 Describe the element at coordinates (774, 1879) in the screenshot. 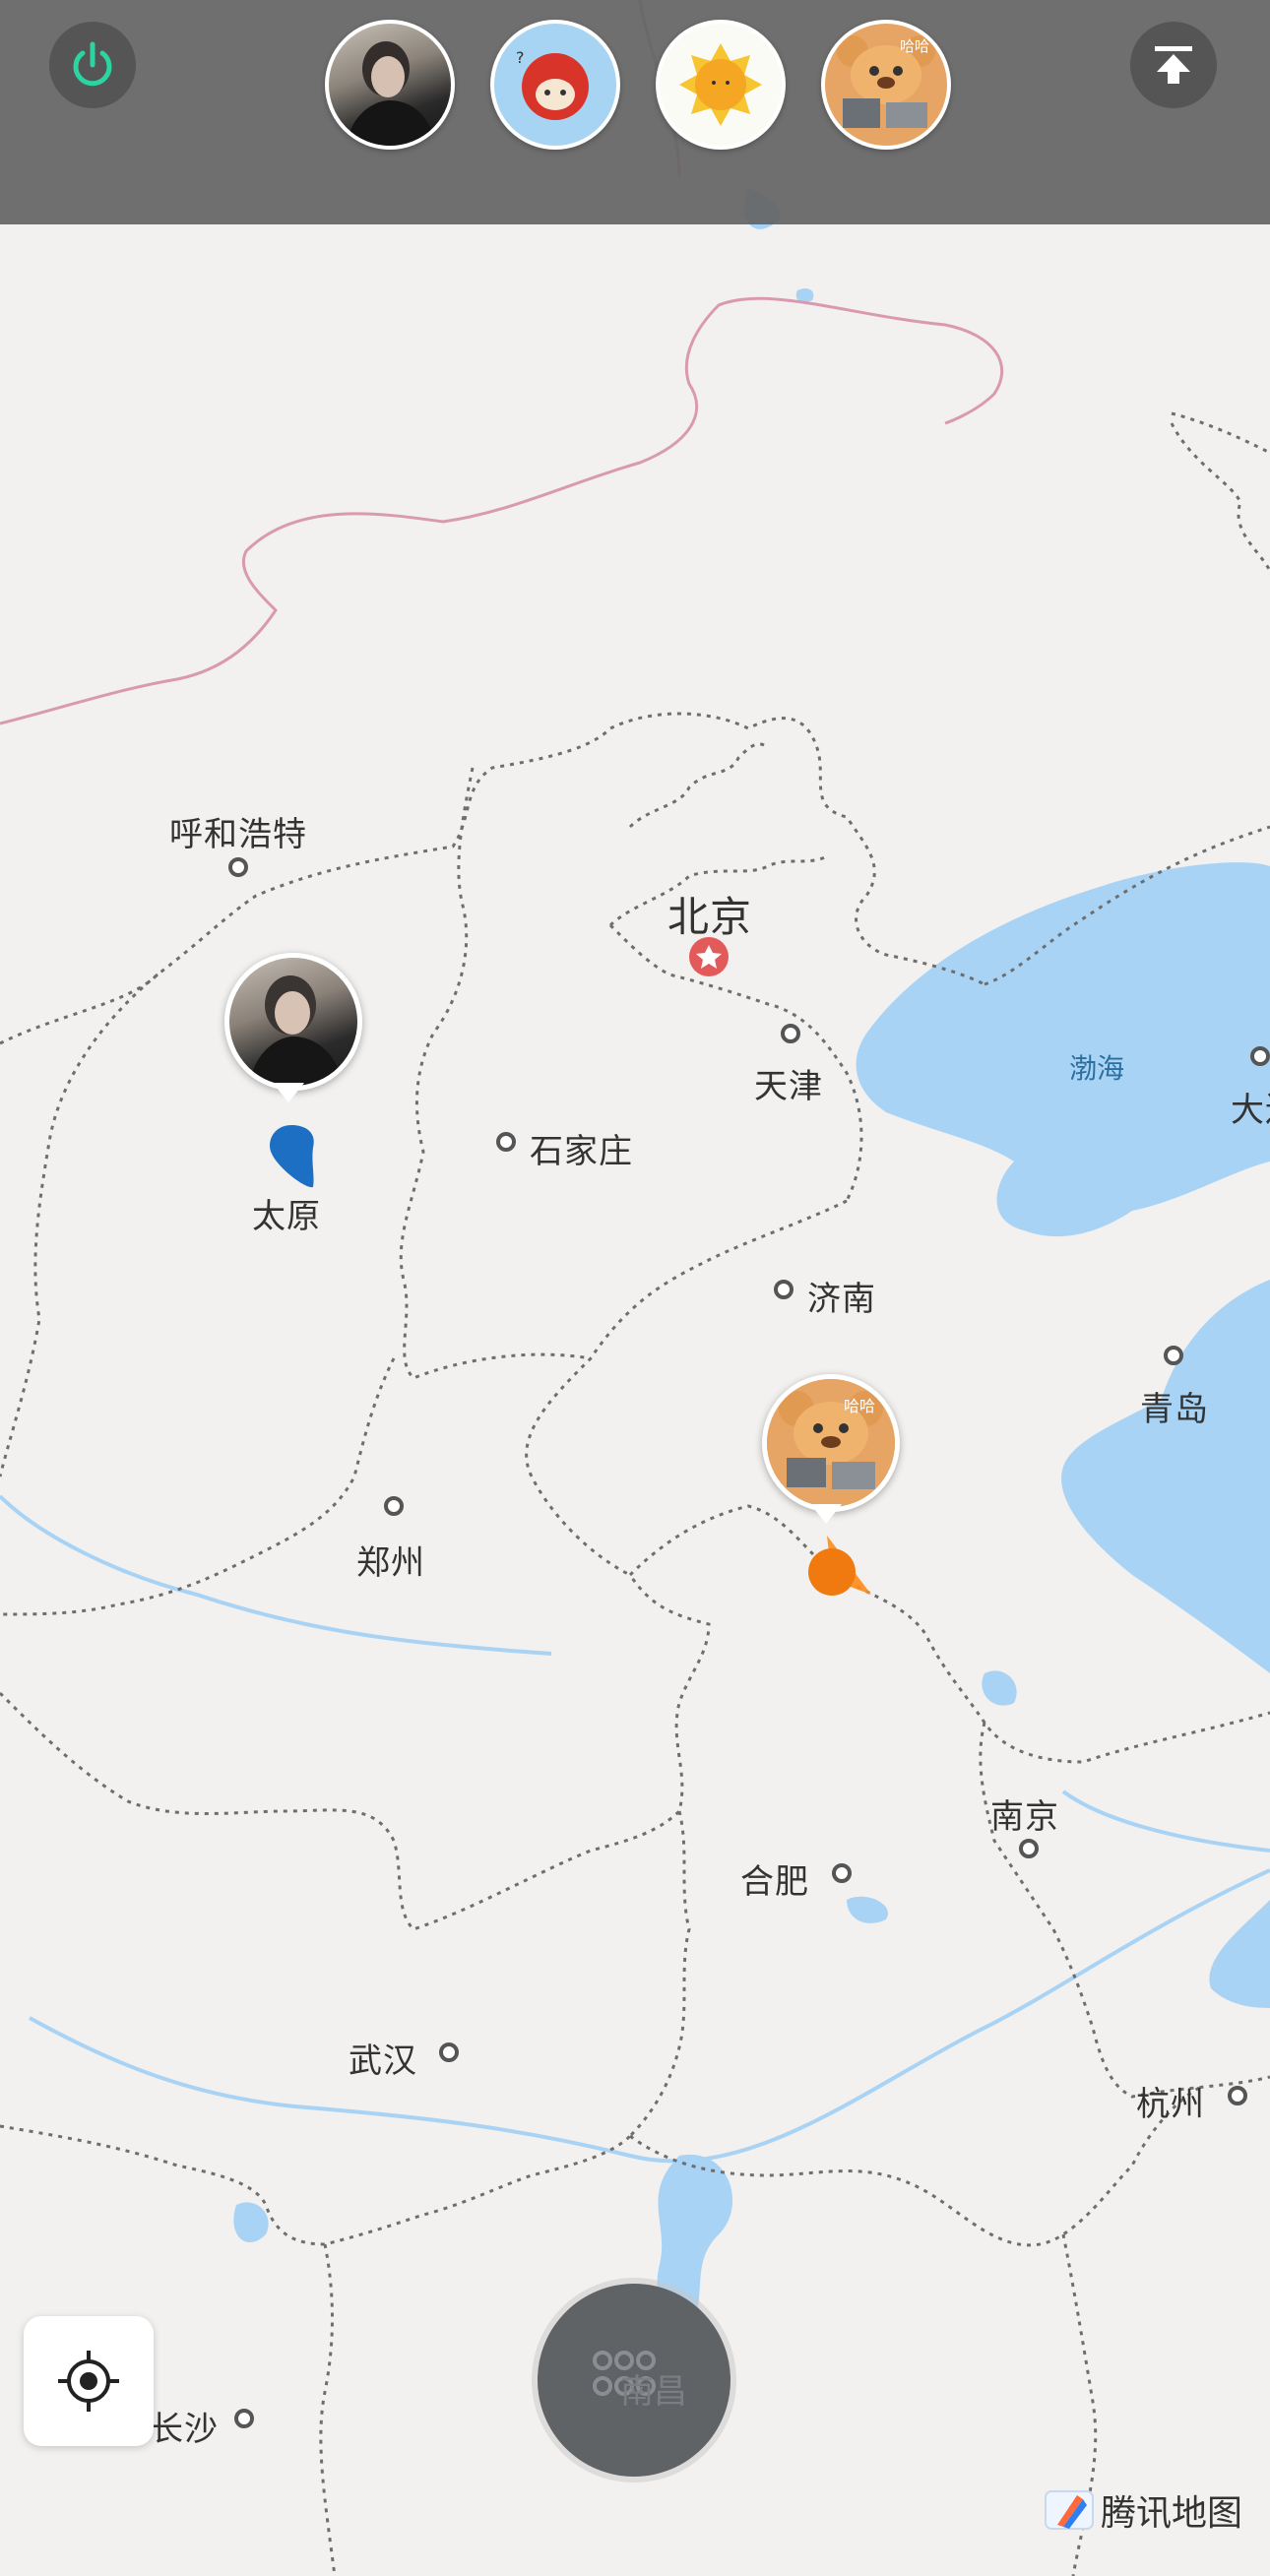

I see `city-label-hefei: 合肥` at that location.